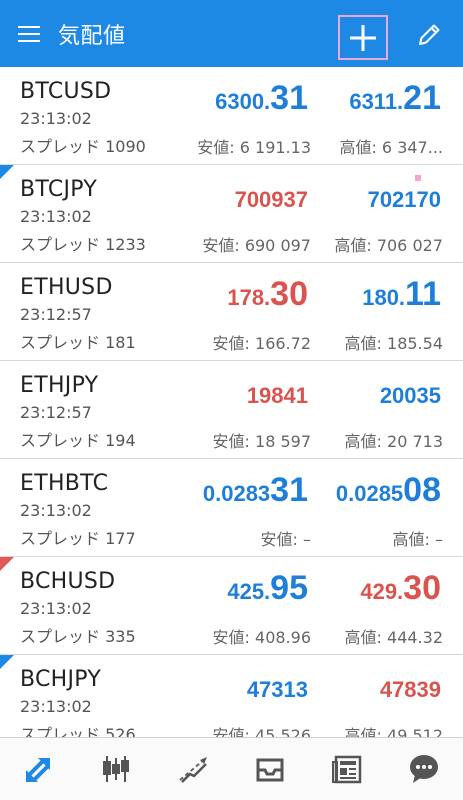  I want to click on ask-price: 0.028508, so click(388, 490).